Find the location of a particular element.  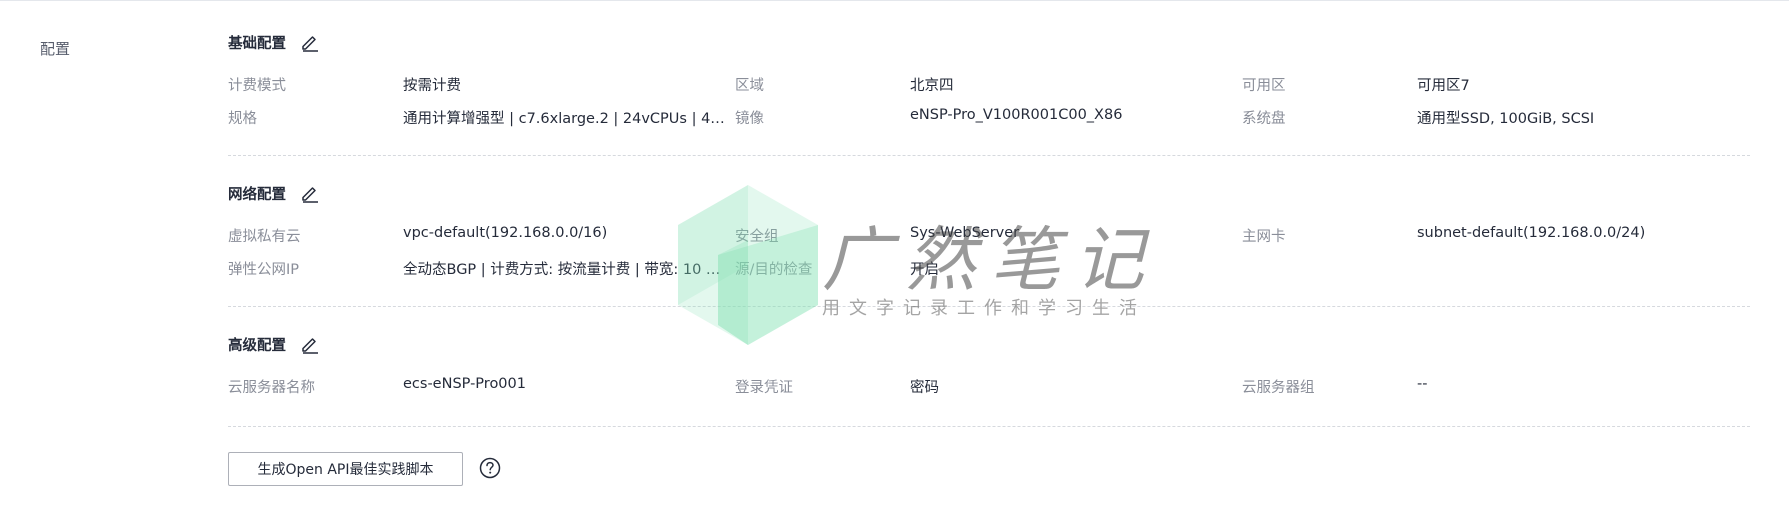

login-credential-key: 登录凭证 is located at coordinates (764, 388).